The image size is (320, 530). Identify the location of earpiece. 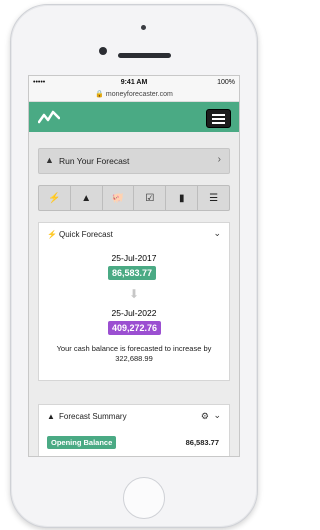
(144, 55).